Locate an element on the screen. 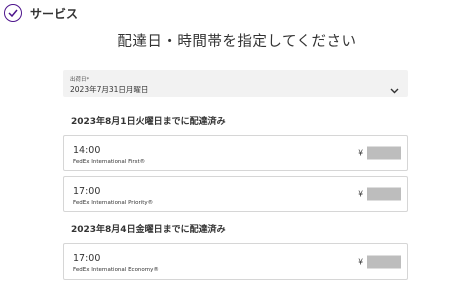 The height and width of the screenshot is (293, 474). delivery-day-heading: 2023年8月4日金曜日までに配達済み is located at coordinates (148, 230).